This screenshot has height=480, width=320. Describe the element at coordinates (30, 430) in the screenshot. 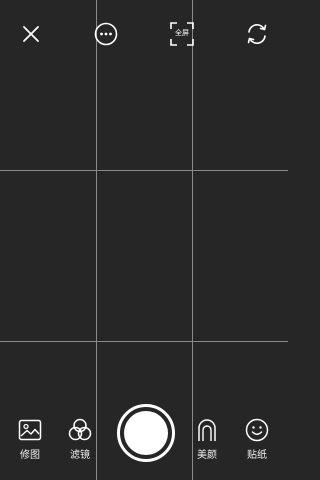

I see `image-edit-icon` at that location.